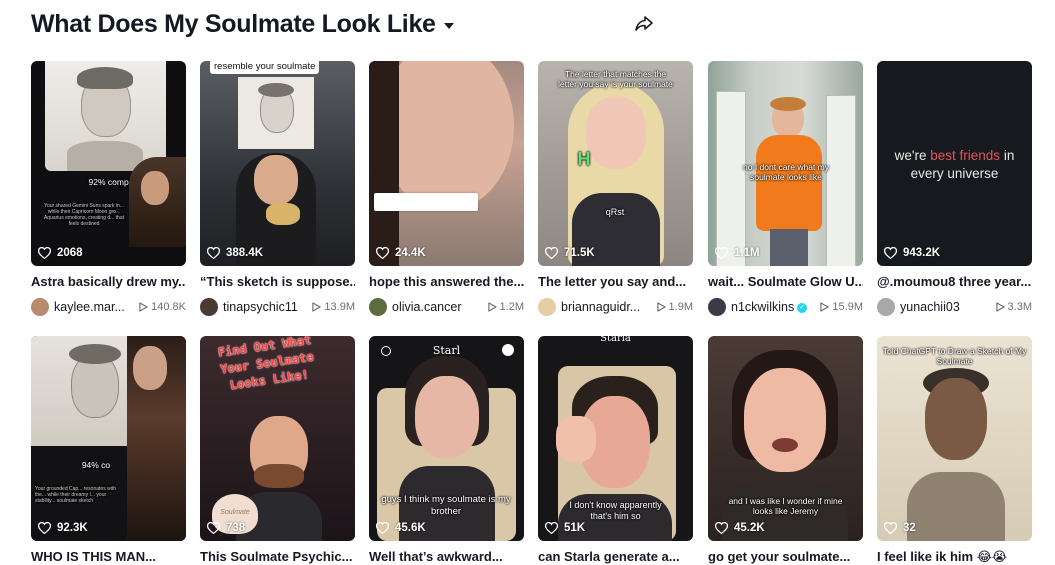  Describe the element at coordinates (615, 340) in the screenshot. I see `overlay-title: Starla` at that location.